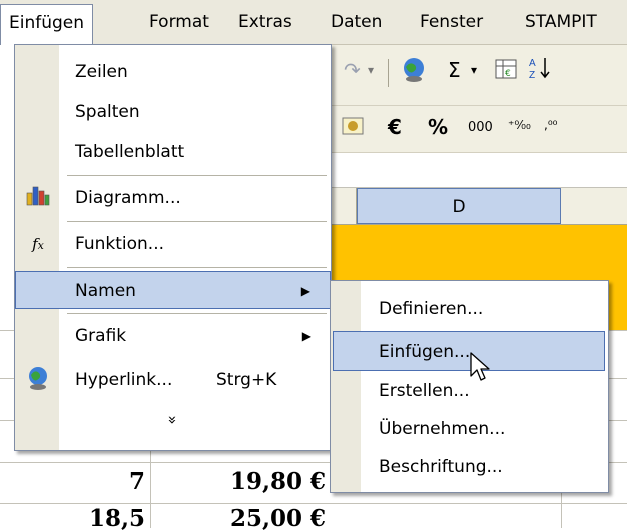 The width and height of the screenshot is (627, 532). I want to click on standard-toolbar: ↷ ▾ Σ ▾ € AZ, so click(477, 75).